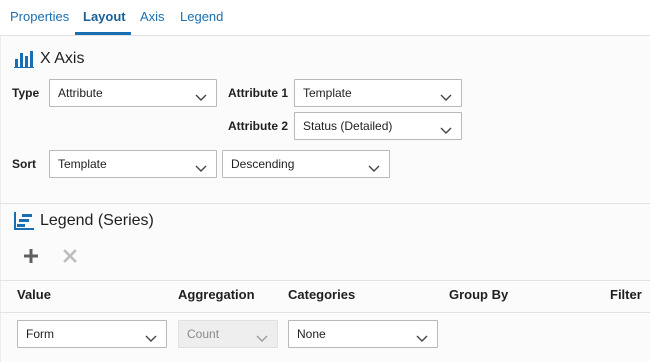 The height and width of the screenshot is (362, 650). What do you see at coordinates (325, 203) in the screenshot?
I see `section-divider` at bounding box center [325, 203].